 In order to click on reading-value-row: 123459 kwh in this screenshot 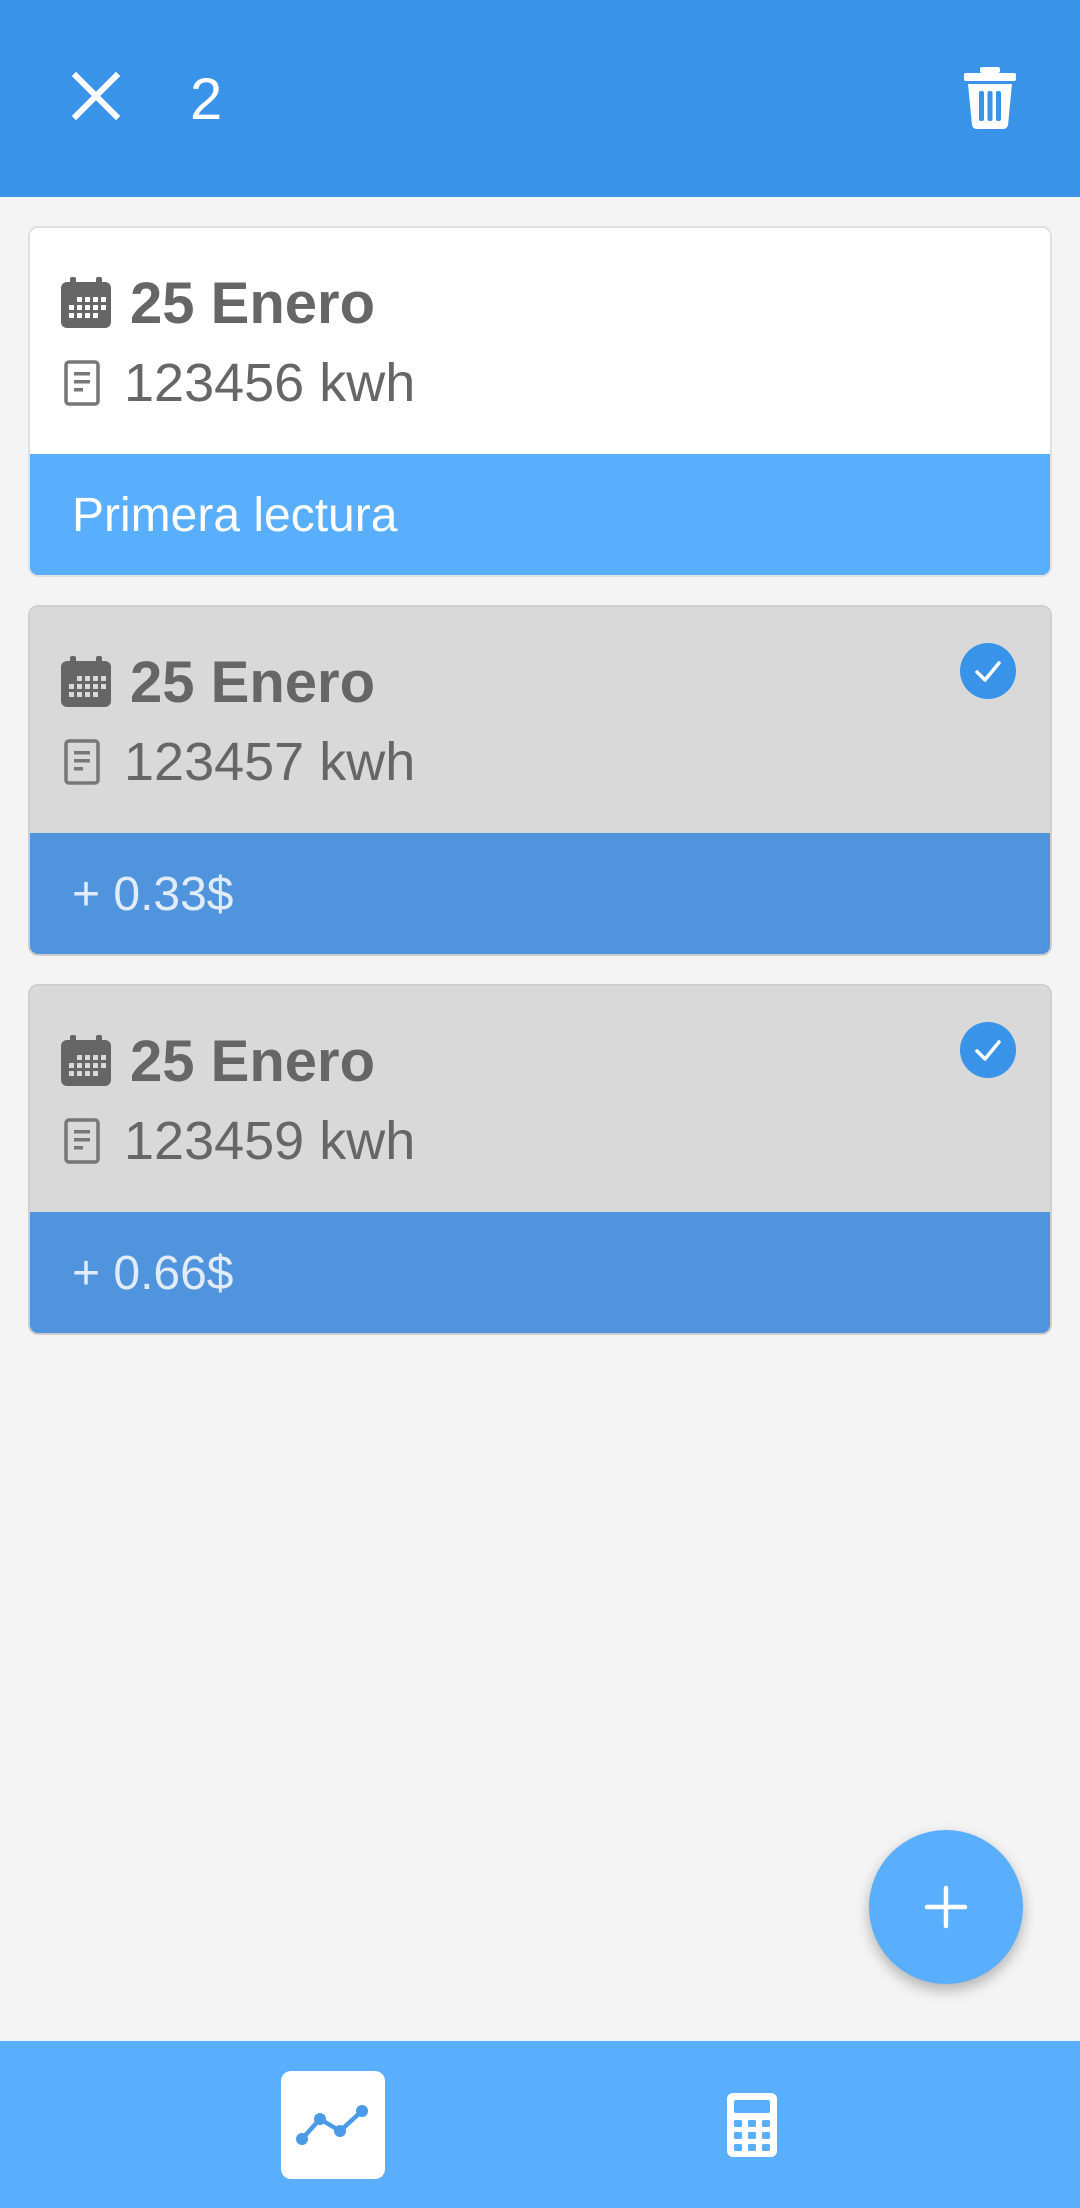, I will do `click(239, 1141)`.